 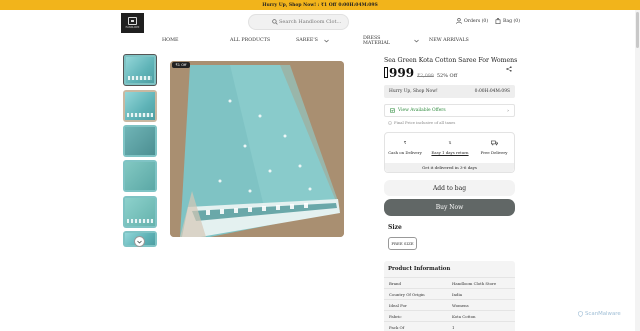 I want to click on watermark: ScanMalware, so click(x=599, y=314).